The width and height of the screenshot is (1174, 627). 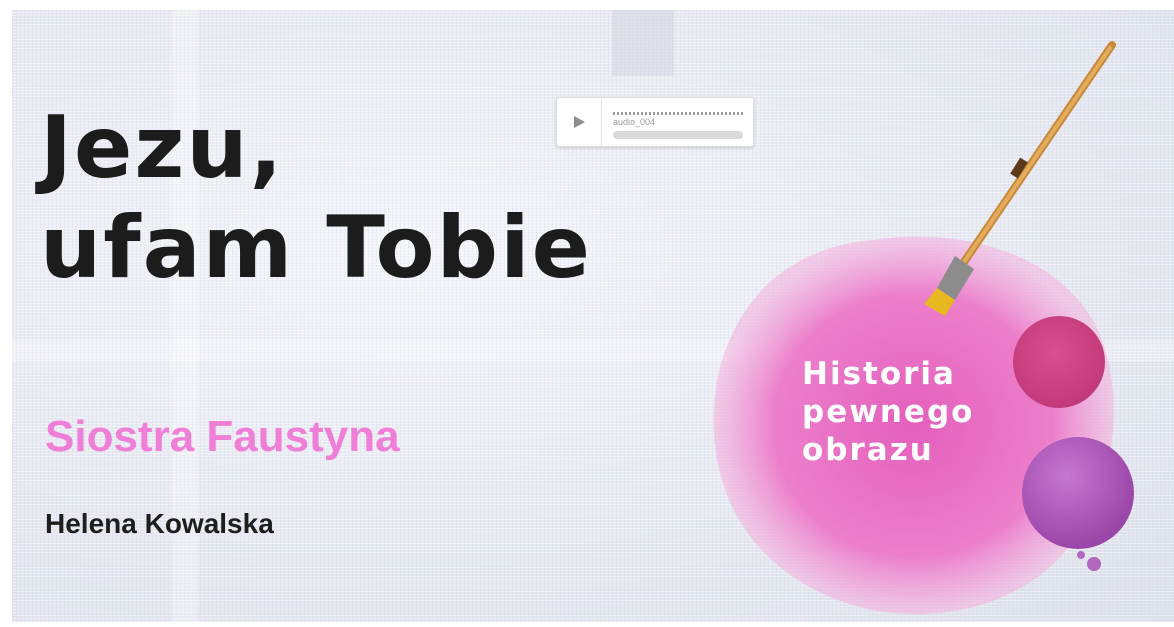 What do you see at coordinates (868, 450) in the screenshot?
I see `badge-line-3: obrazu` at bounding box center [868, 450].